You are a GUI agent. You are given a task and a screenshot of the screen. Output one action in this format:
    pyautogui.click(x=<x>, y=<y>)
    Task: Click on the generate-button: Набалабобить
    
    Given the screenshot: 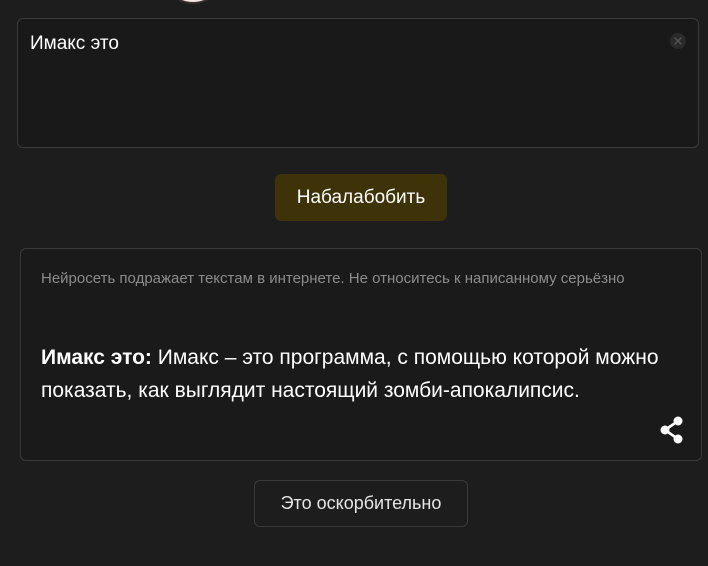 What is the action you would take?
    pyautogui.click(x=361, y=197)
    